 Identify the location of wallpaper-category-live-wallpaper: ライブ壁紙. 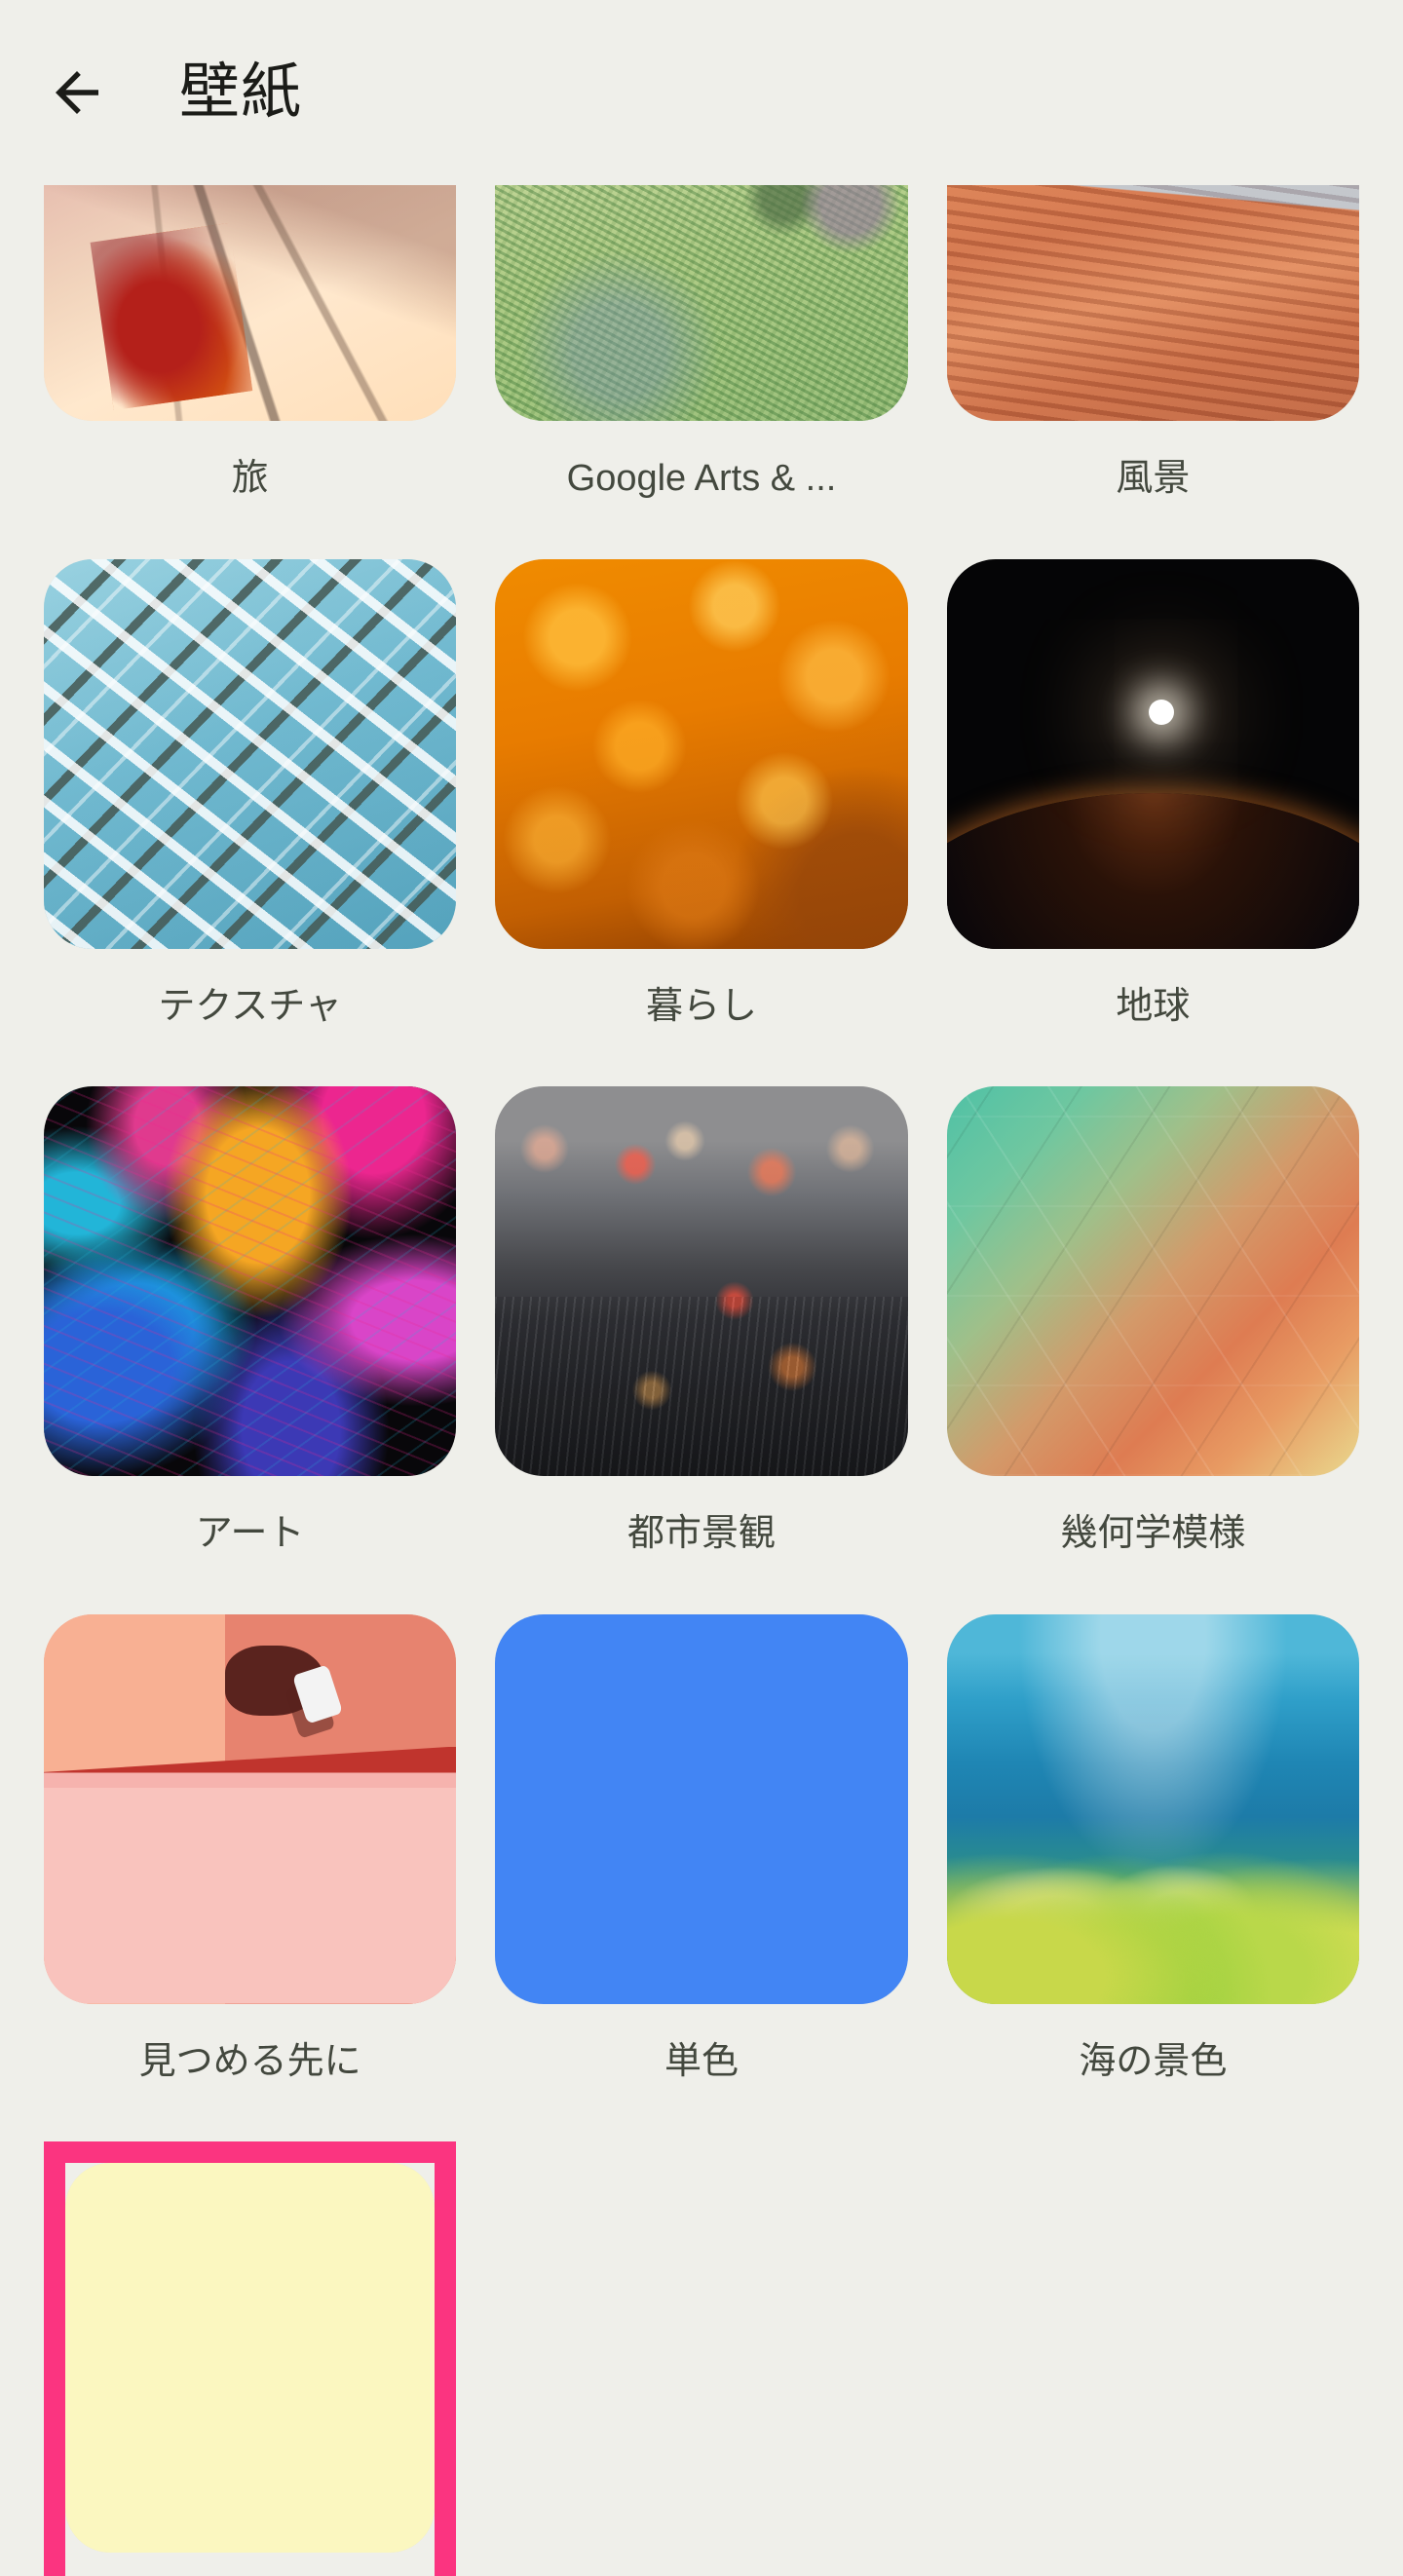
(250, 2358).